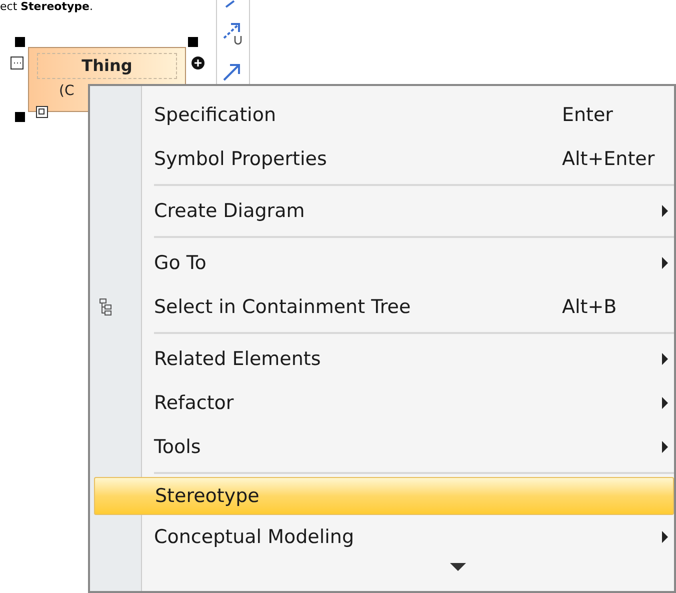 The height and width of the screenshot is (593, 676). What do you see at coordinates (66, 91) in the screenshot?
I see `element-type-label: (C` at bounding box center [66, 91].